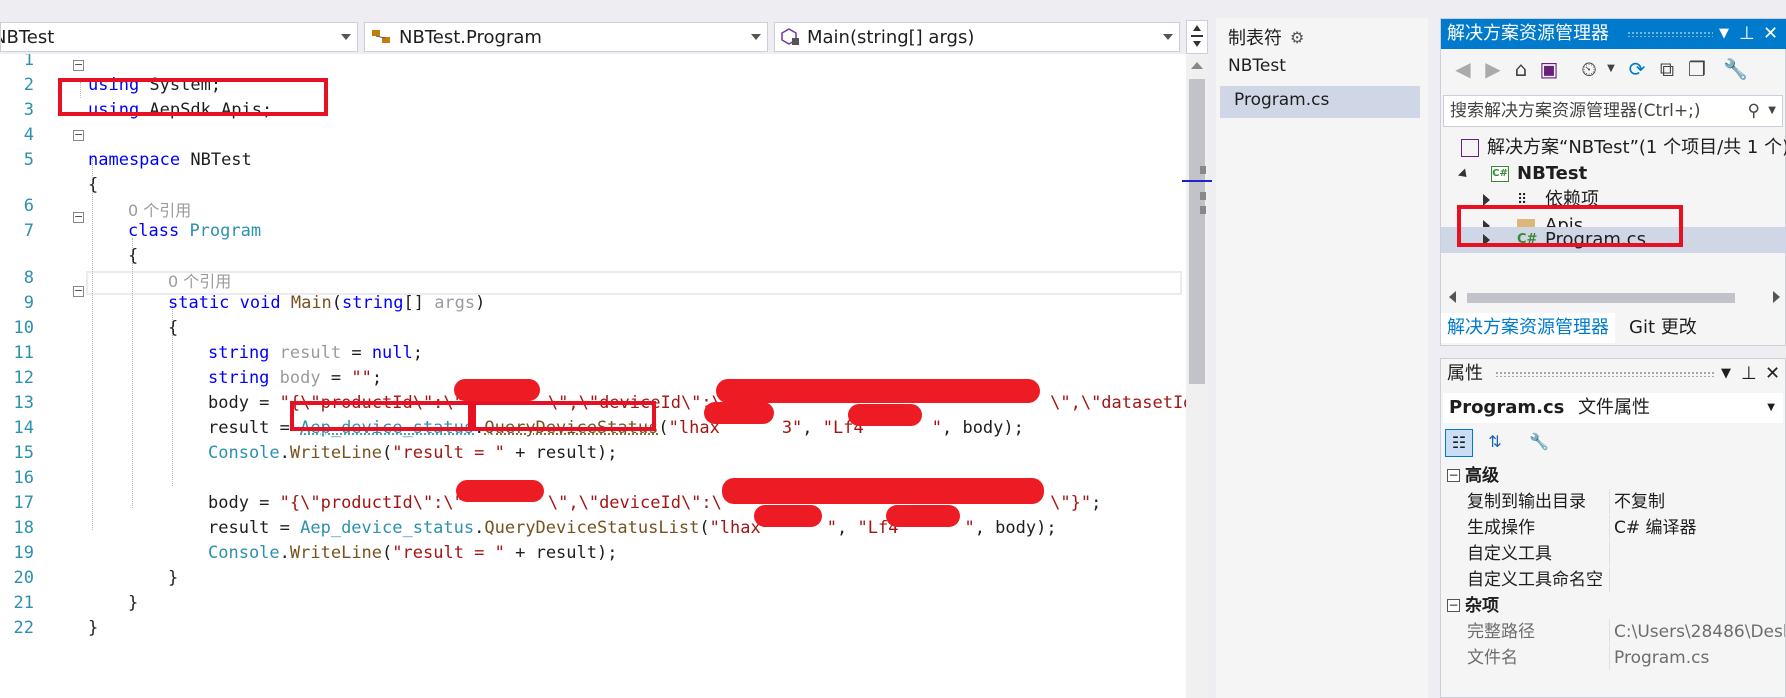 This screenshot has height=698, width=1786. What do you see at coordinates (382, 37) in the screenshot?
I see `class-icon` at bounding box center [382, 37].